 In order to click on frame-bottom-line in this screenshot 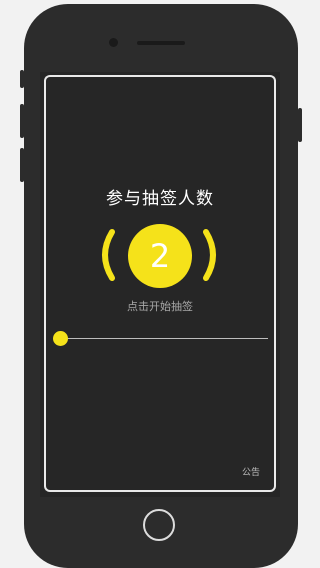, I will do `click(160, 491)`.